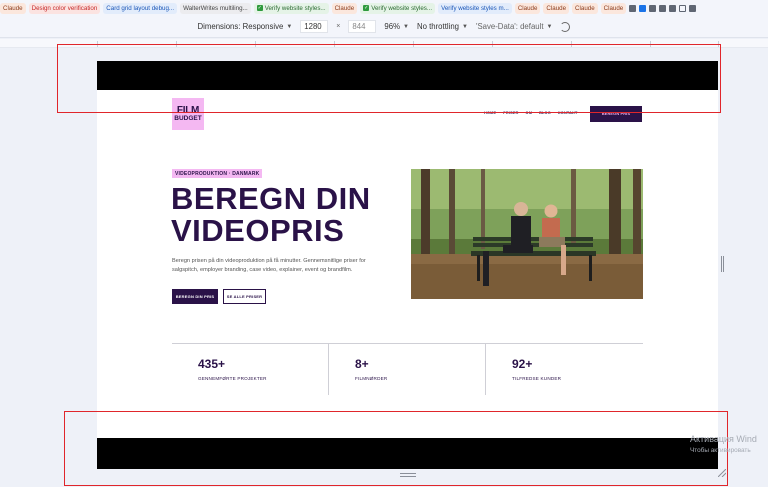  I want to click on zoom-label: 96%, so click(392, 26).